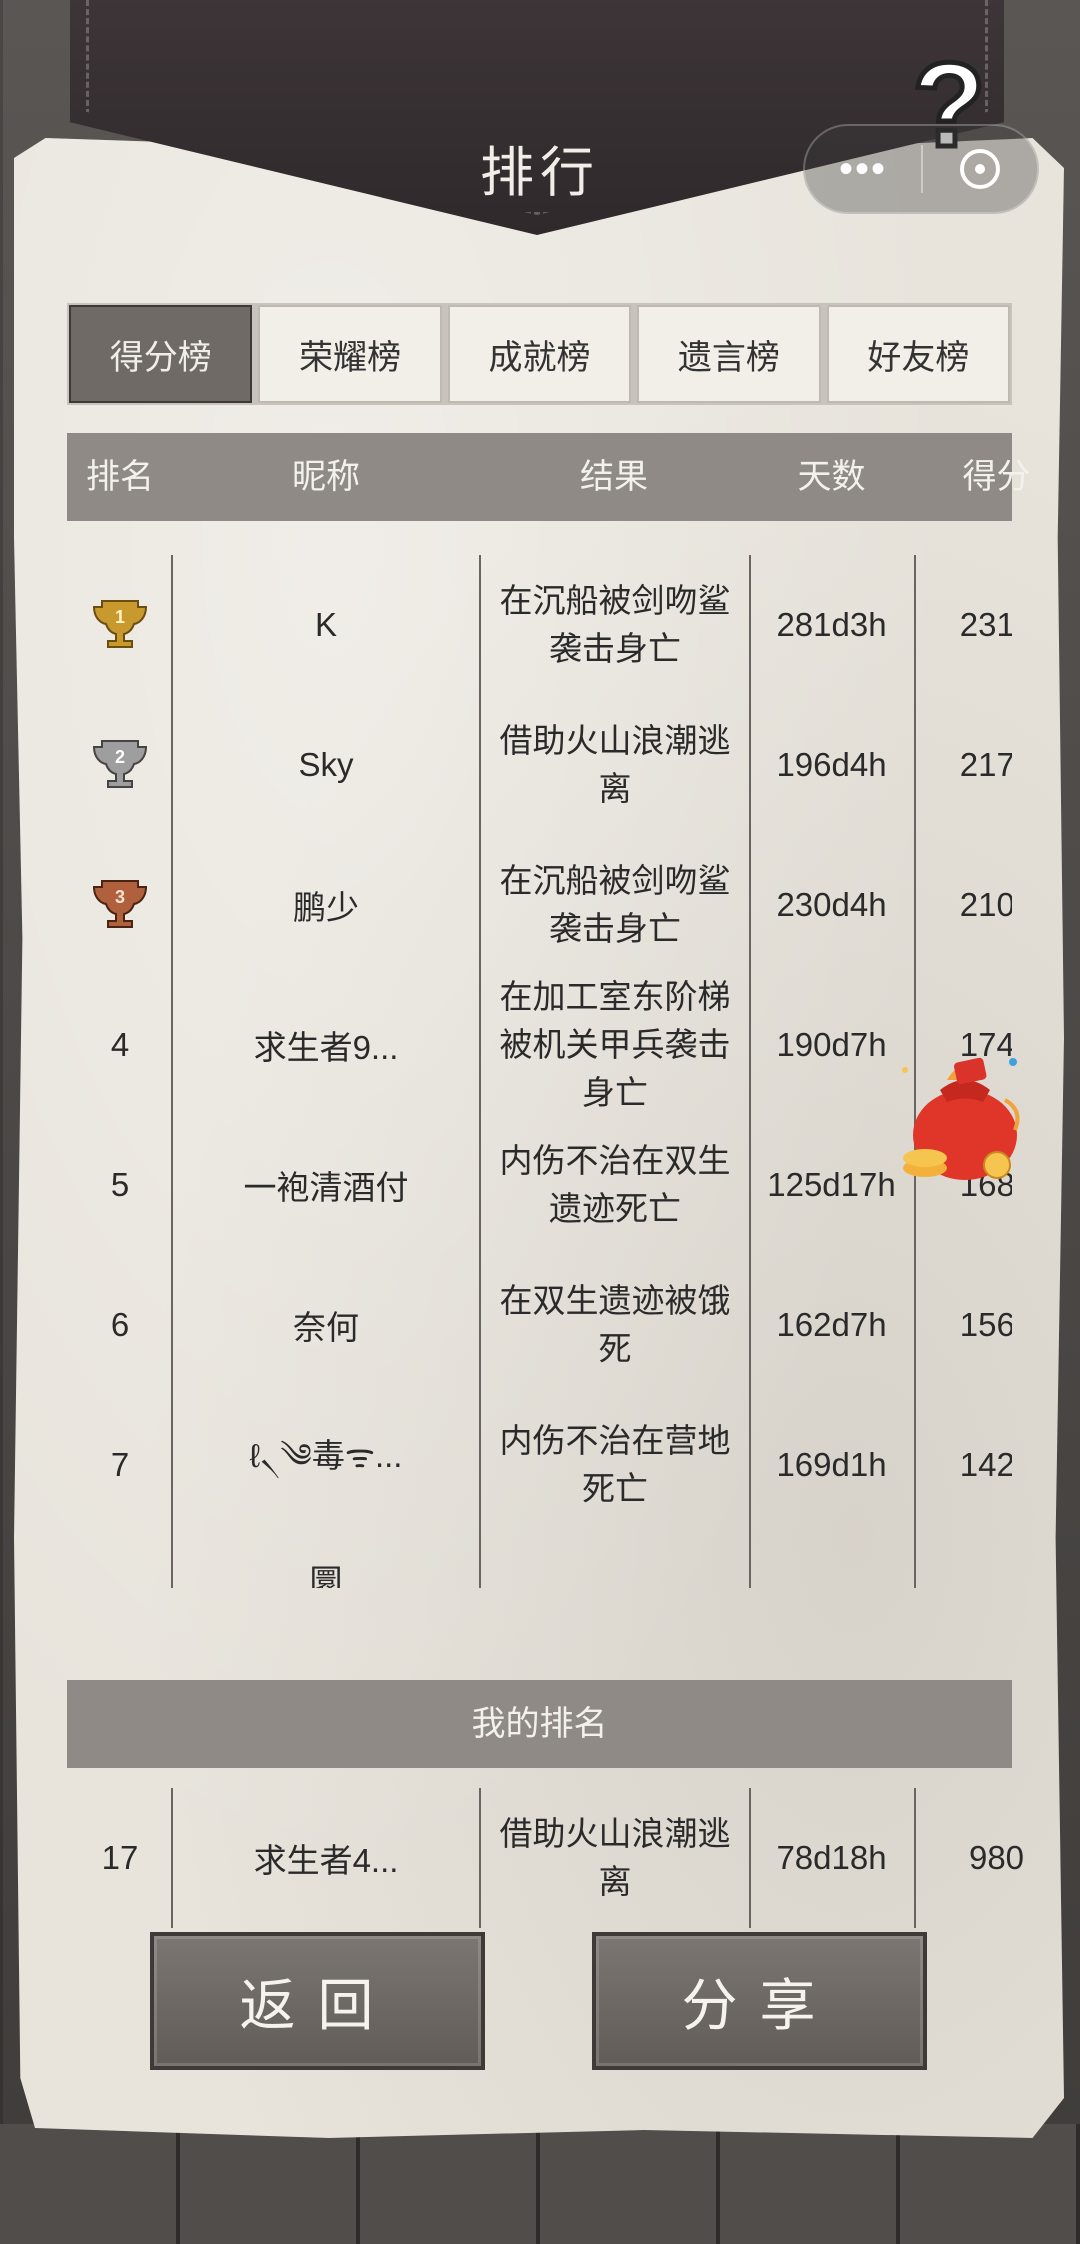 The image size is (1080, 2244). I want to click on silver-trophy-icon: 2, so click(120, 764).